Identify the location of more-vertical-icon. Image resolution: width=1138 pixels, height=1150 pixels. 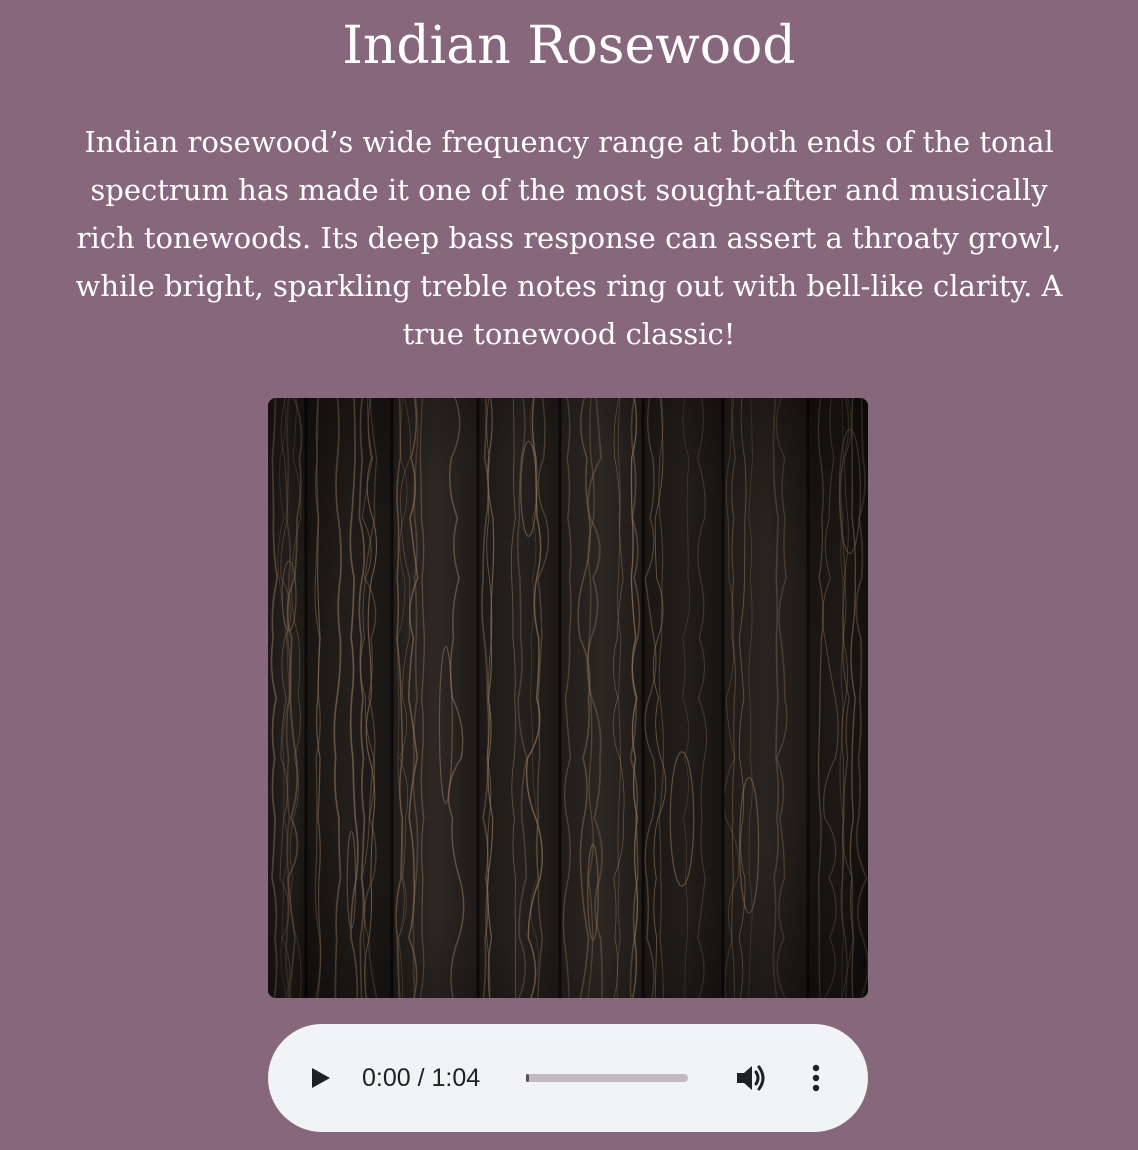
(816, 1078).